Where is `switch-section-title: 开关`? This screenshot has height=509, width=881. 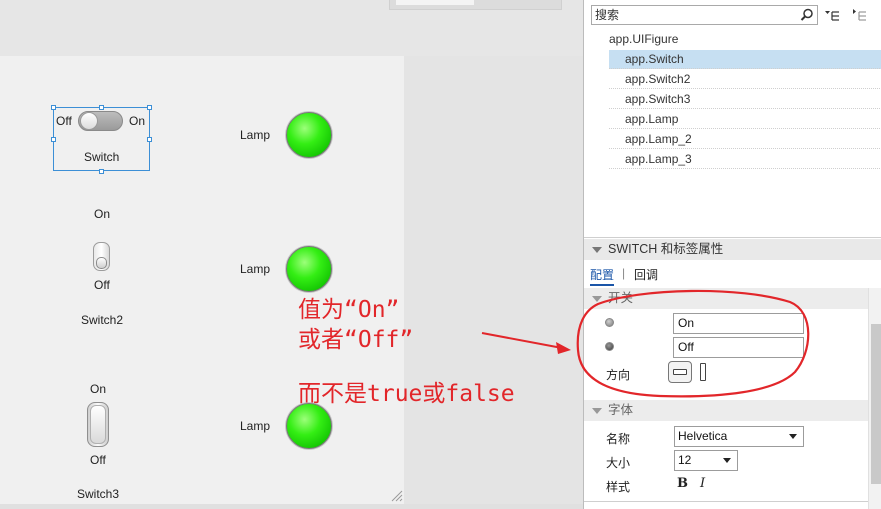 switch-section-title: 开关 is located at coordinates (621, 298).